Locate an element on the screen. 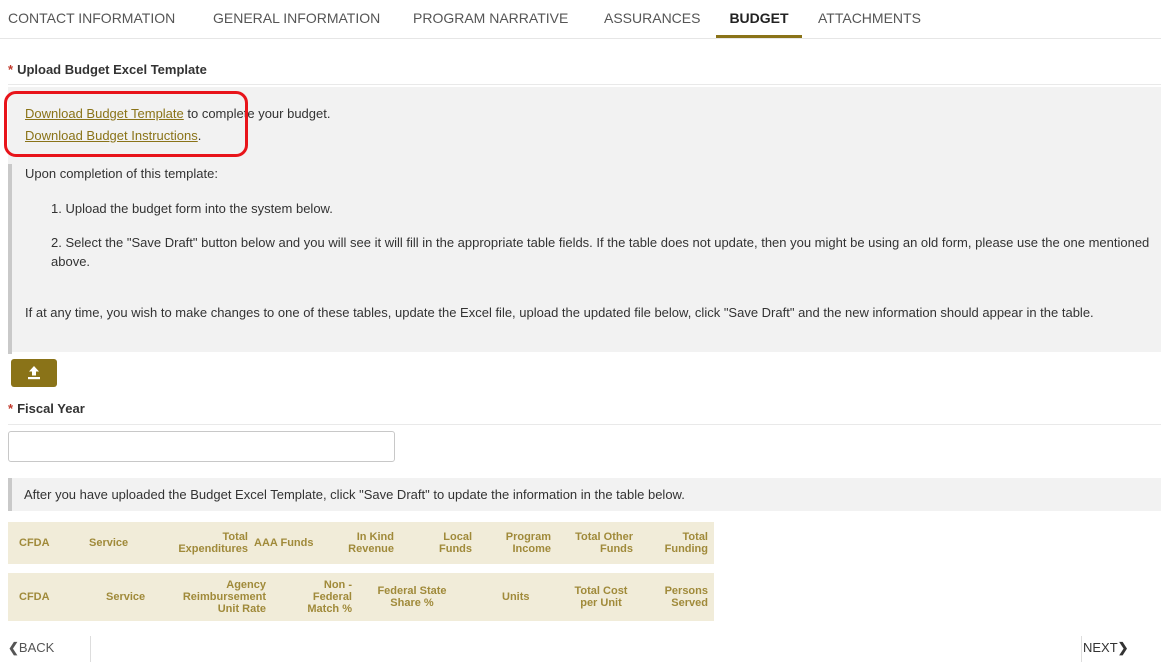  next-button: NEXT❯ is located at coordinates (1106, 648).